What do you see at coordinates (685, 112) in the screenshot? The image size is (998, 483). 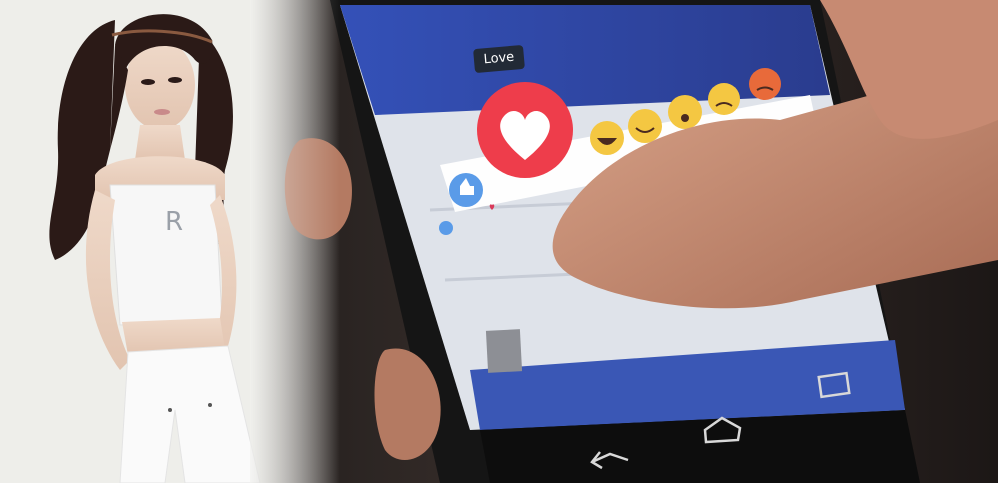 I see `wow-emoji` at bounding box center [685, 112].